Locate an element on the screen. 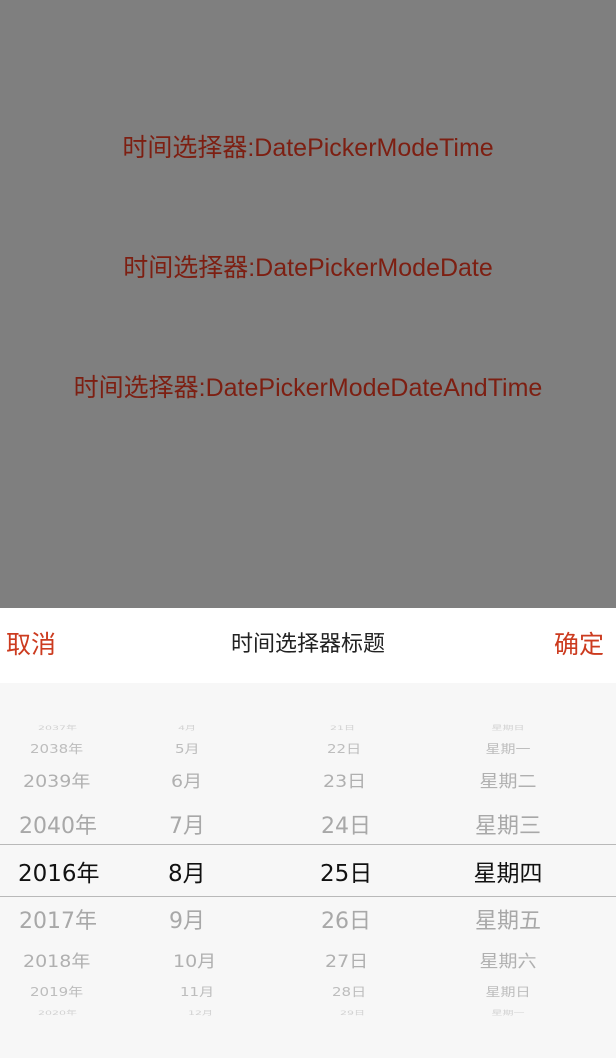 This screenshot has height=1058, width=616. picker-toolbar: 取消 时间选择器标题 确定 is located at coordinates (308, 645).